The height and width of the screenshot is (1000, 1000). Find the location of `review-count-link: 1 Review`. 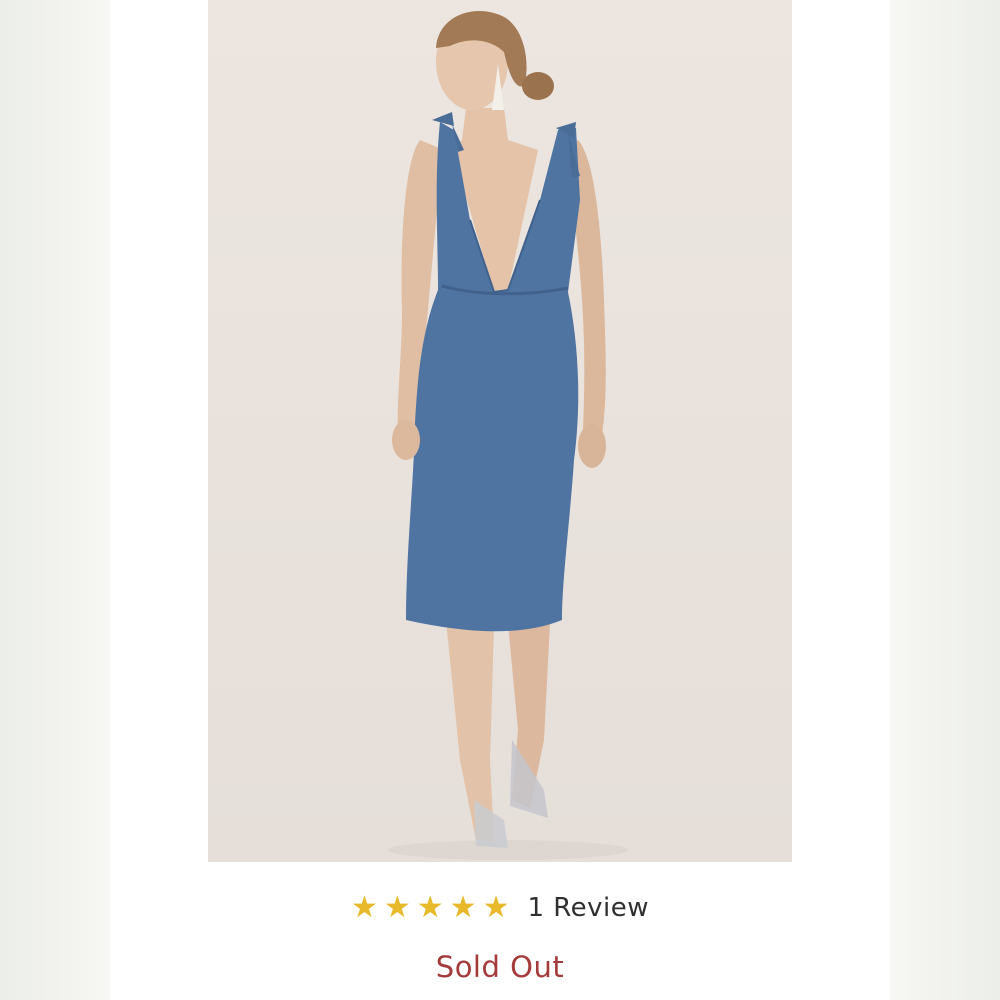

review-count-link: 1 Review is located at coordinates (588, 908).